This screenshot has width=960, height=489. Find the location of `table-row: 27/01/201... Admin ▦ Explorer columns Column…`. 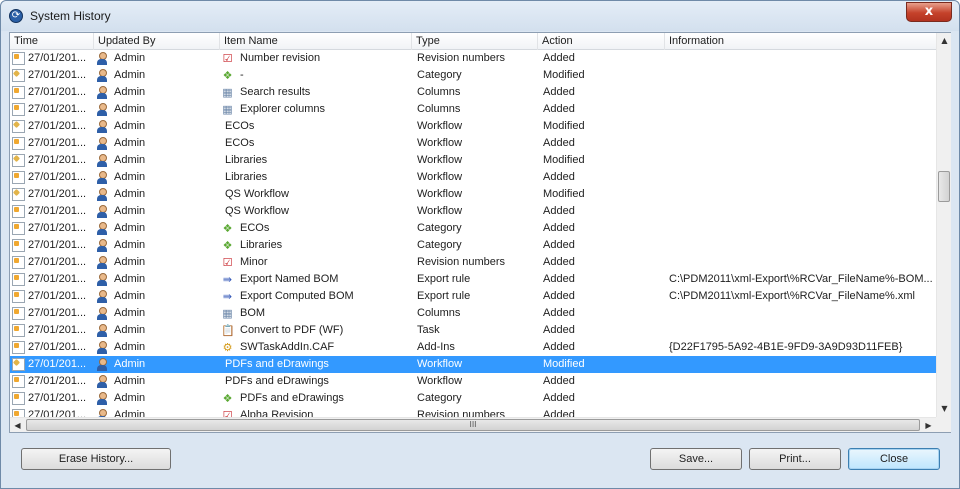

table-row: 27/01/201... Admin ▦ Explorer columns Column… is located at coordinates (473, 109).